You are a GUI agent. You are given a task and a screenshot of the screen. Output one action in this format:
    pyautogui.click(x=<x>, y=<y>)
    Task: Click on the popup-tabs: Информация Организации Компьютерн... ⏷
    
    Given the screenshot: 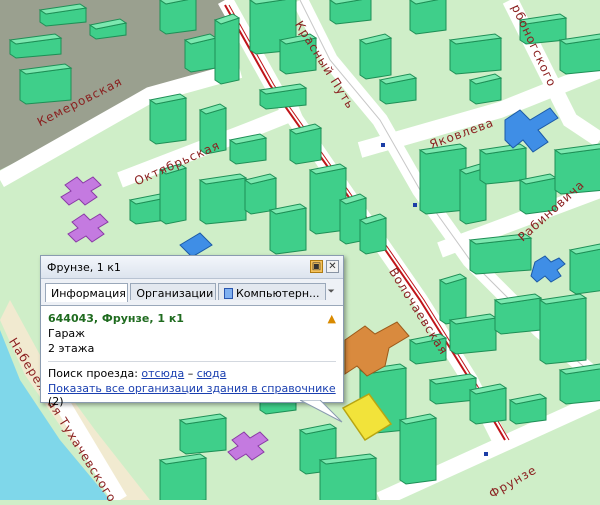 What is the action you would take?
    pyautogui.click(x=192, y=292)
    